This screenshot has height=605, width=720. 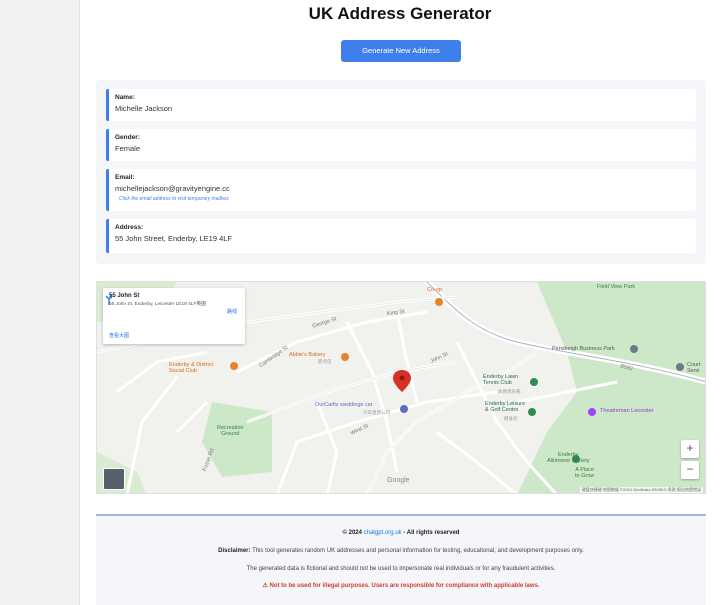 What do you see at coordinates (505, 407) in the screenshot?
I see `map-label-enderby-leisure: Enderby Leisure & Golf Centre` at bounding box center [505, 407].